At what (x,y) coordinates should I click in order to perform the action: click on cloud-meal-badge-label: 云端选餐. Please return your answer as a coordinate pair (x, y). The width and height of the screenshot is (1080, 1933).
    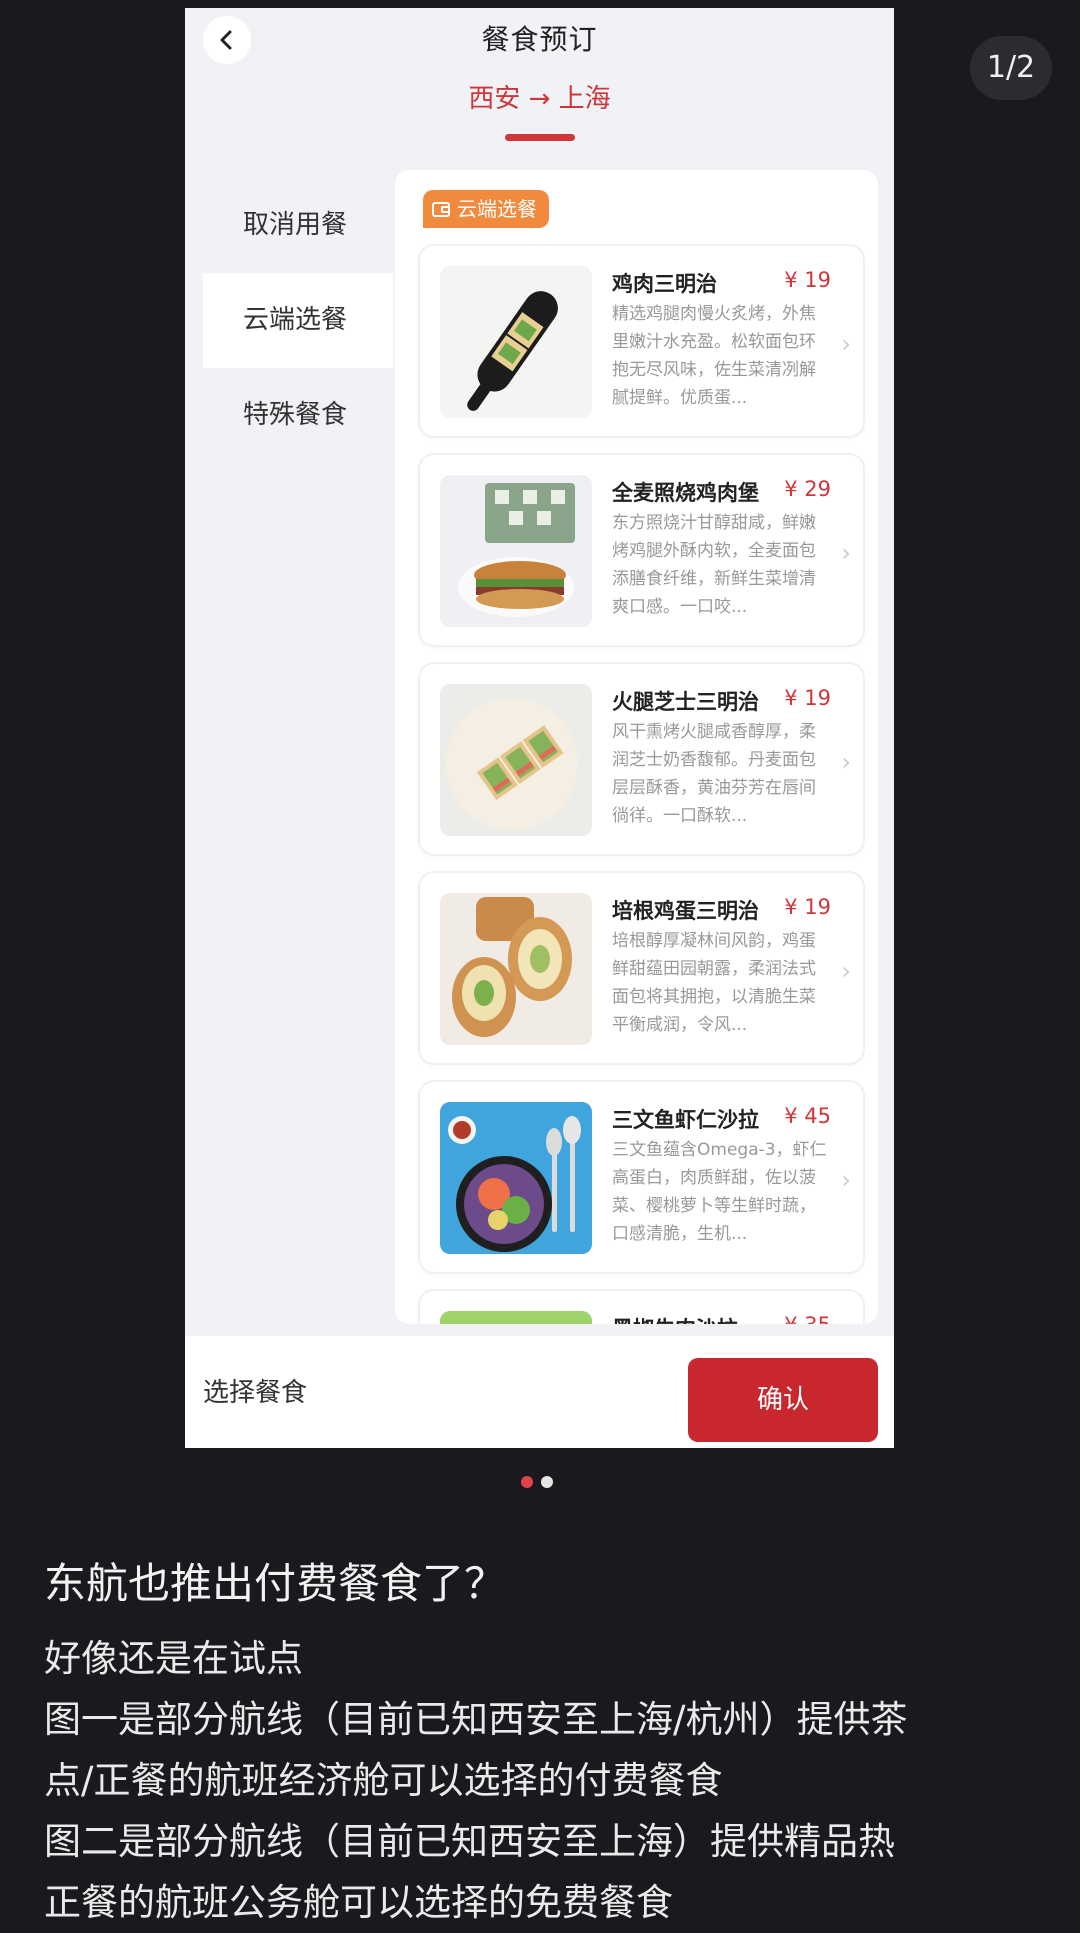
    Looking at the image, I should click on (497, 209).